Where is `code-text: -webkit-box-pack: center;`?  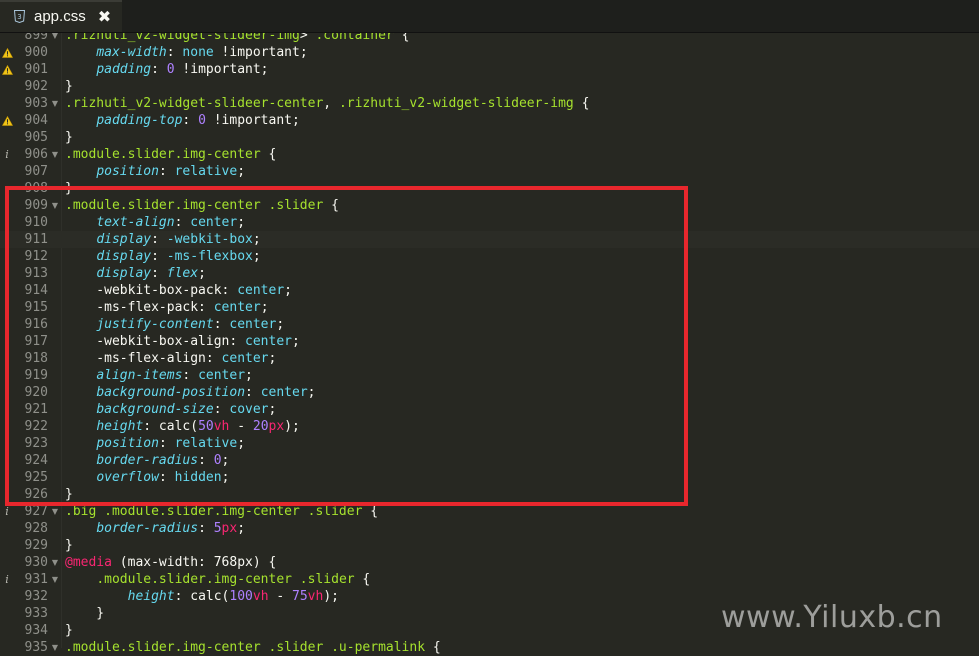
code-text: -webkit-box-pack: center; is located at coordinates (178, 290).